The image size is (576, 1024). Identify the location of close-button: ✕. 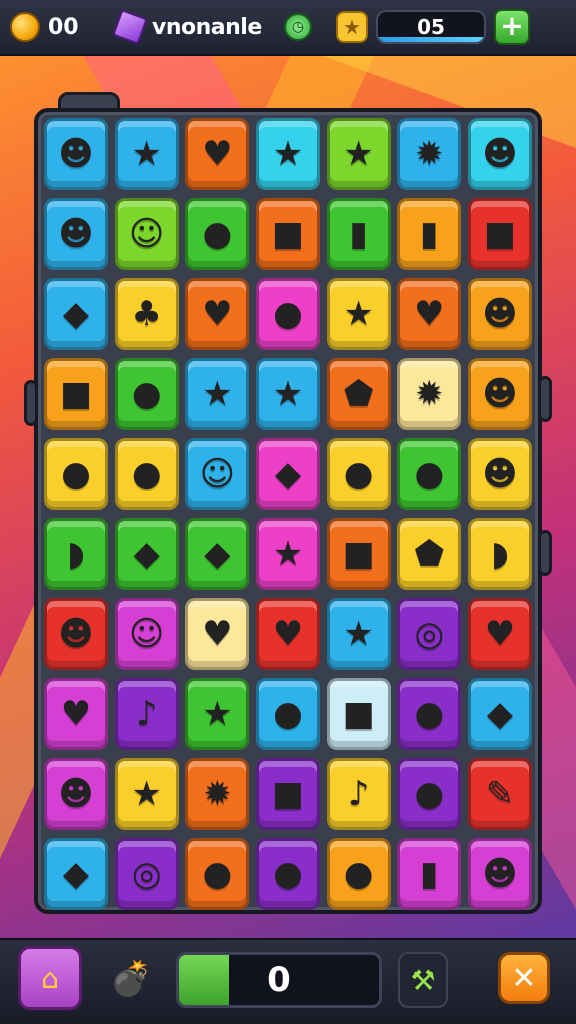
(524, 978).